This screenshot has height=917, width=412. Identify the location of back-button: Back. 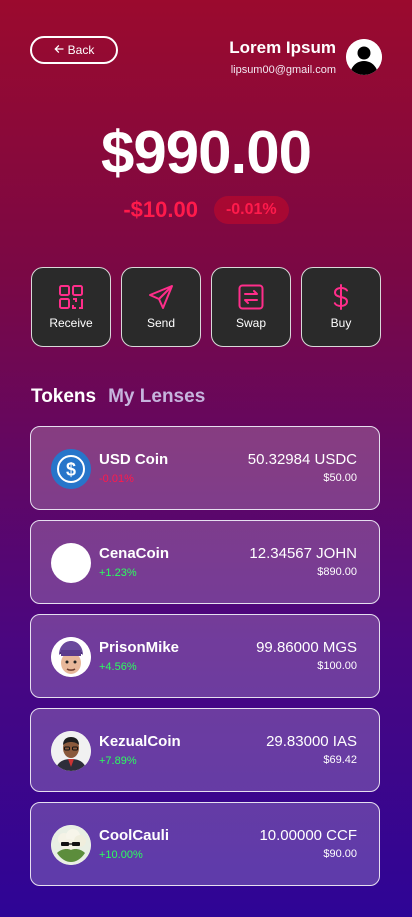
(74, 50).